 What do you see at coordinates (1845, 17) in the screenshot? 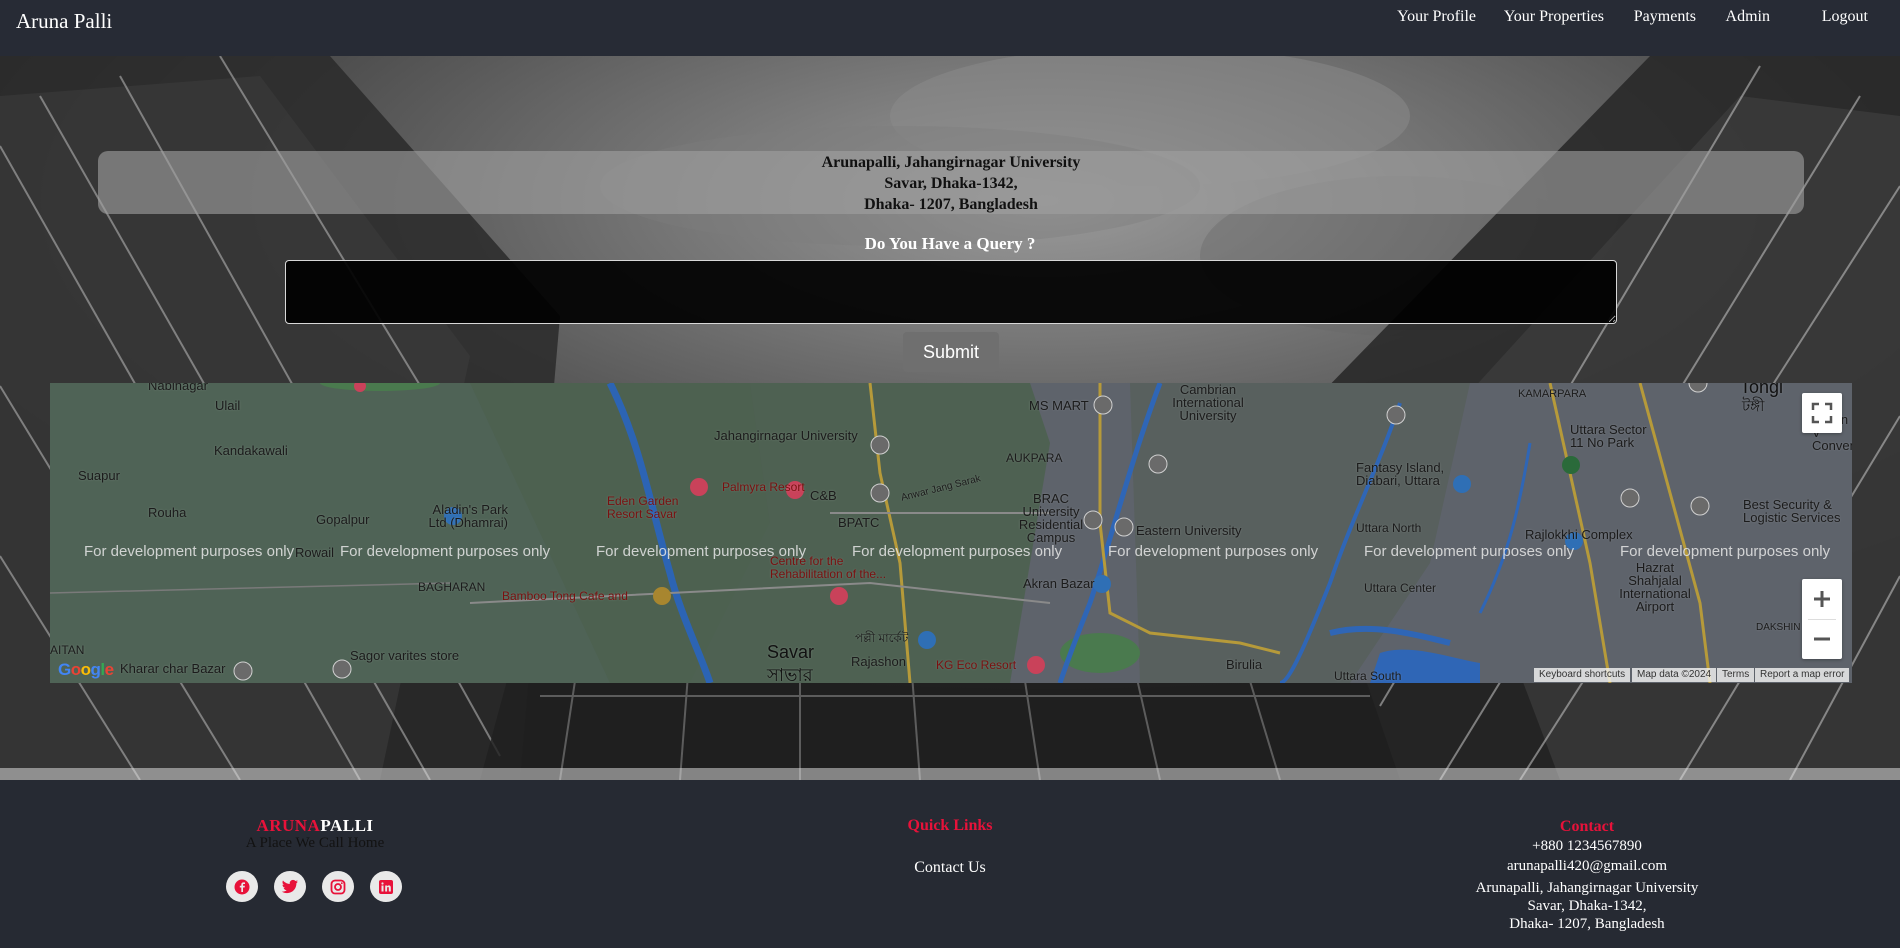
I see `nav-logout: Logout` at bounding box center [1845, 17].